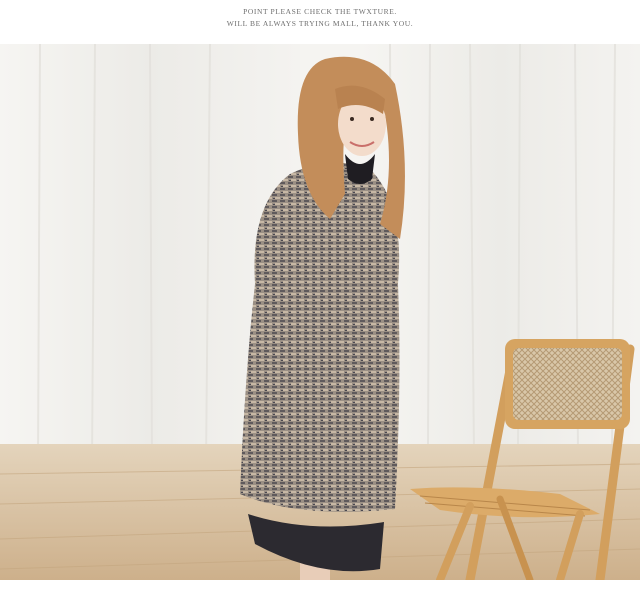  I want to click on notice-line-2: WILL BE ALWAYS TRYING MALL, THANK YOU., so click(320, 23).